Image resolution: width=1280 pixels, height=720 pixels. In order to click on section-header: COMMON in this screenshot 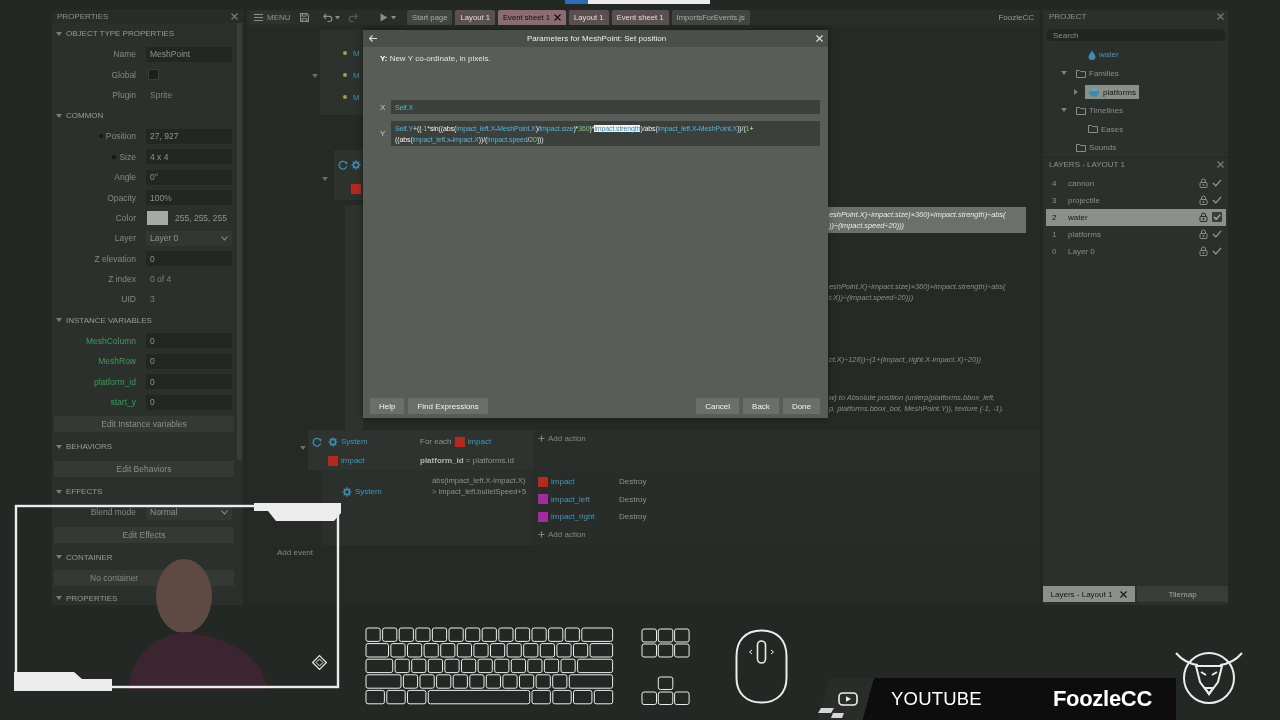, I will do `click(85, 116)`.